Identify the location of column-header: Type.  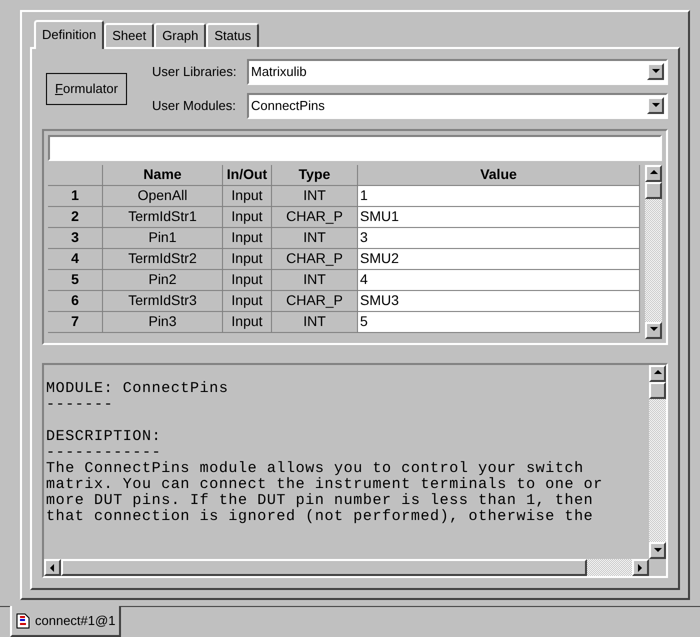
(315, 175).